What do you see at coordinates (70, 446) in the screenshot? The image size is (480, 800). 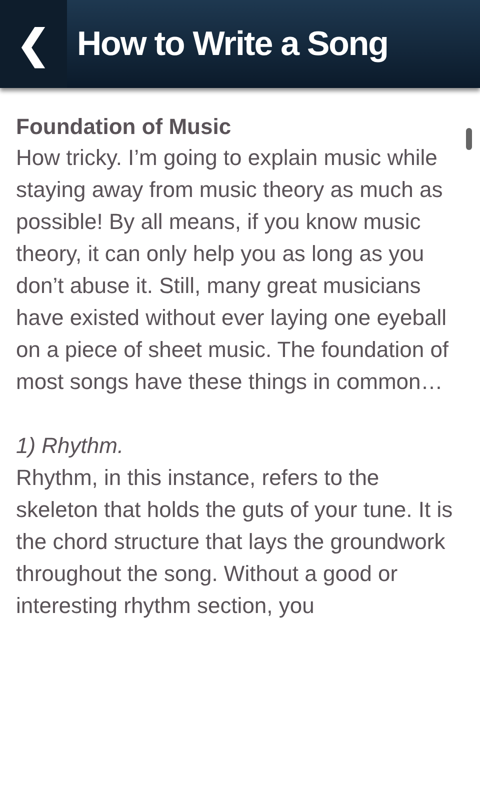 I see `subheading: 1) Rhythm.` at bounding box center [70, 446].